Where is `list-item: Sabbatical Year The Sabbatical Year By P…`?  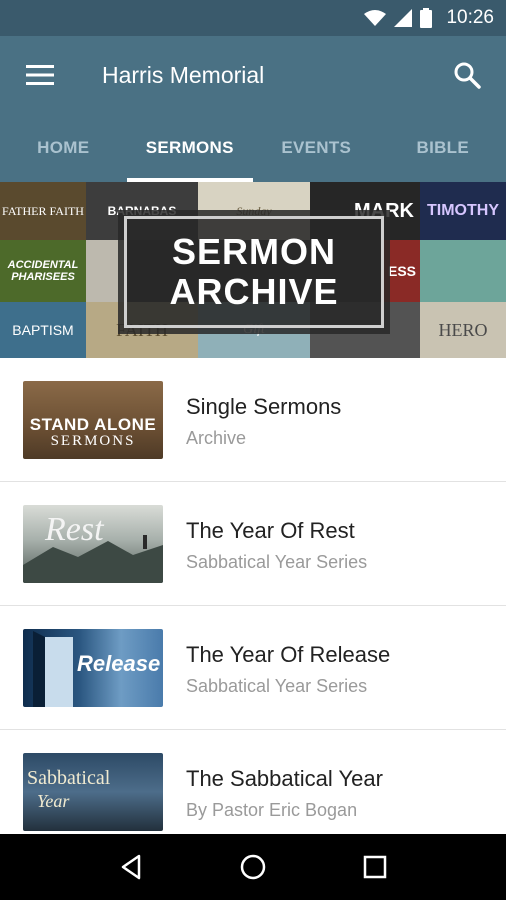
list-item: Sabbatical Year The Sabbatical Year By P… is located at coordinates (253, 782).